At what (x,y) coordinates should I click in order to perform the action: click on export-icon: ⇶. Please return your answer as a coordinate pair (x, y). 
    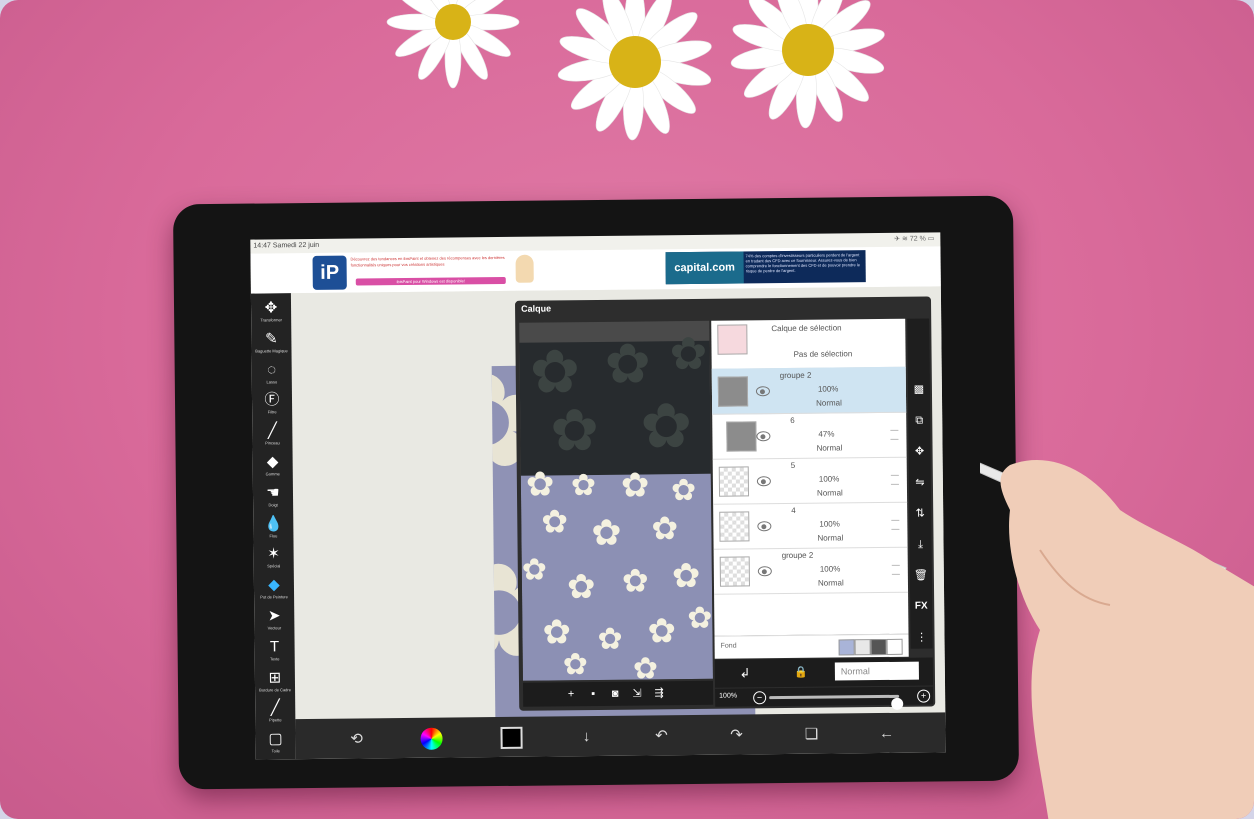
    Looking at the image, I should click on (659, 693).